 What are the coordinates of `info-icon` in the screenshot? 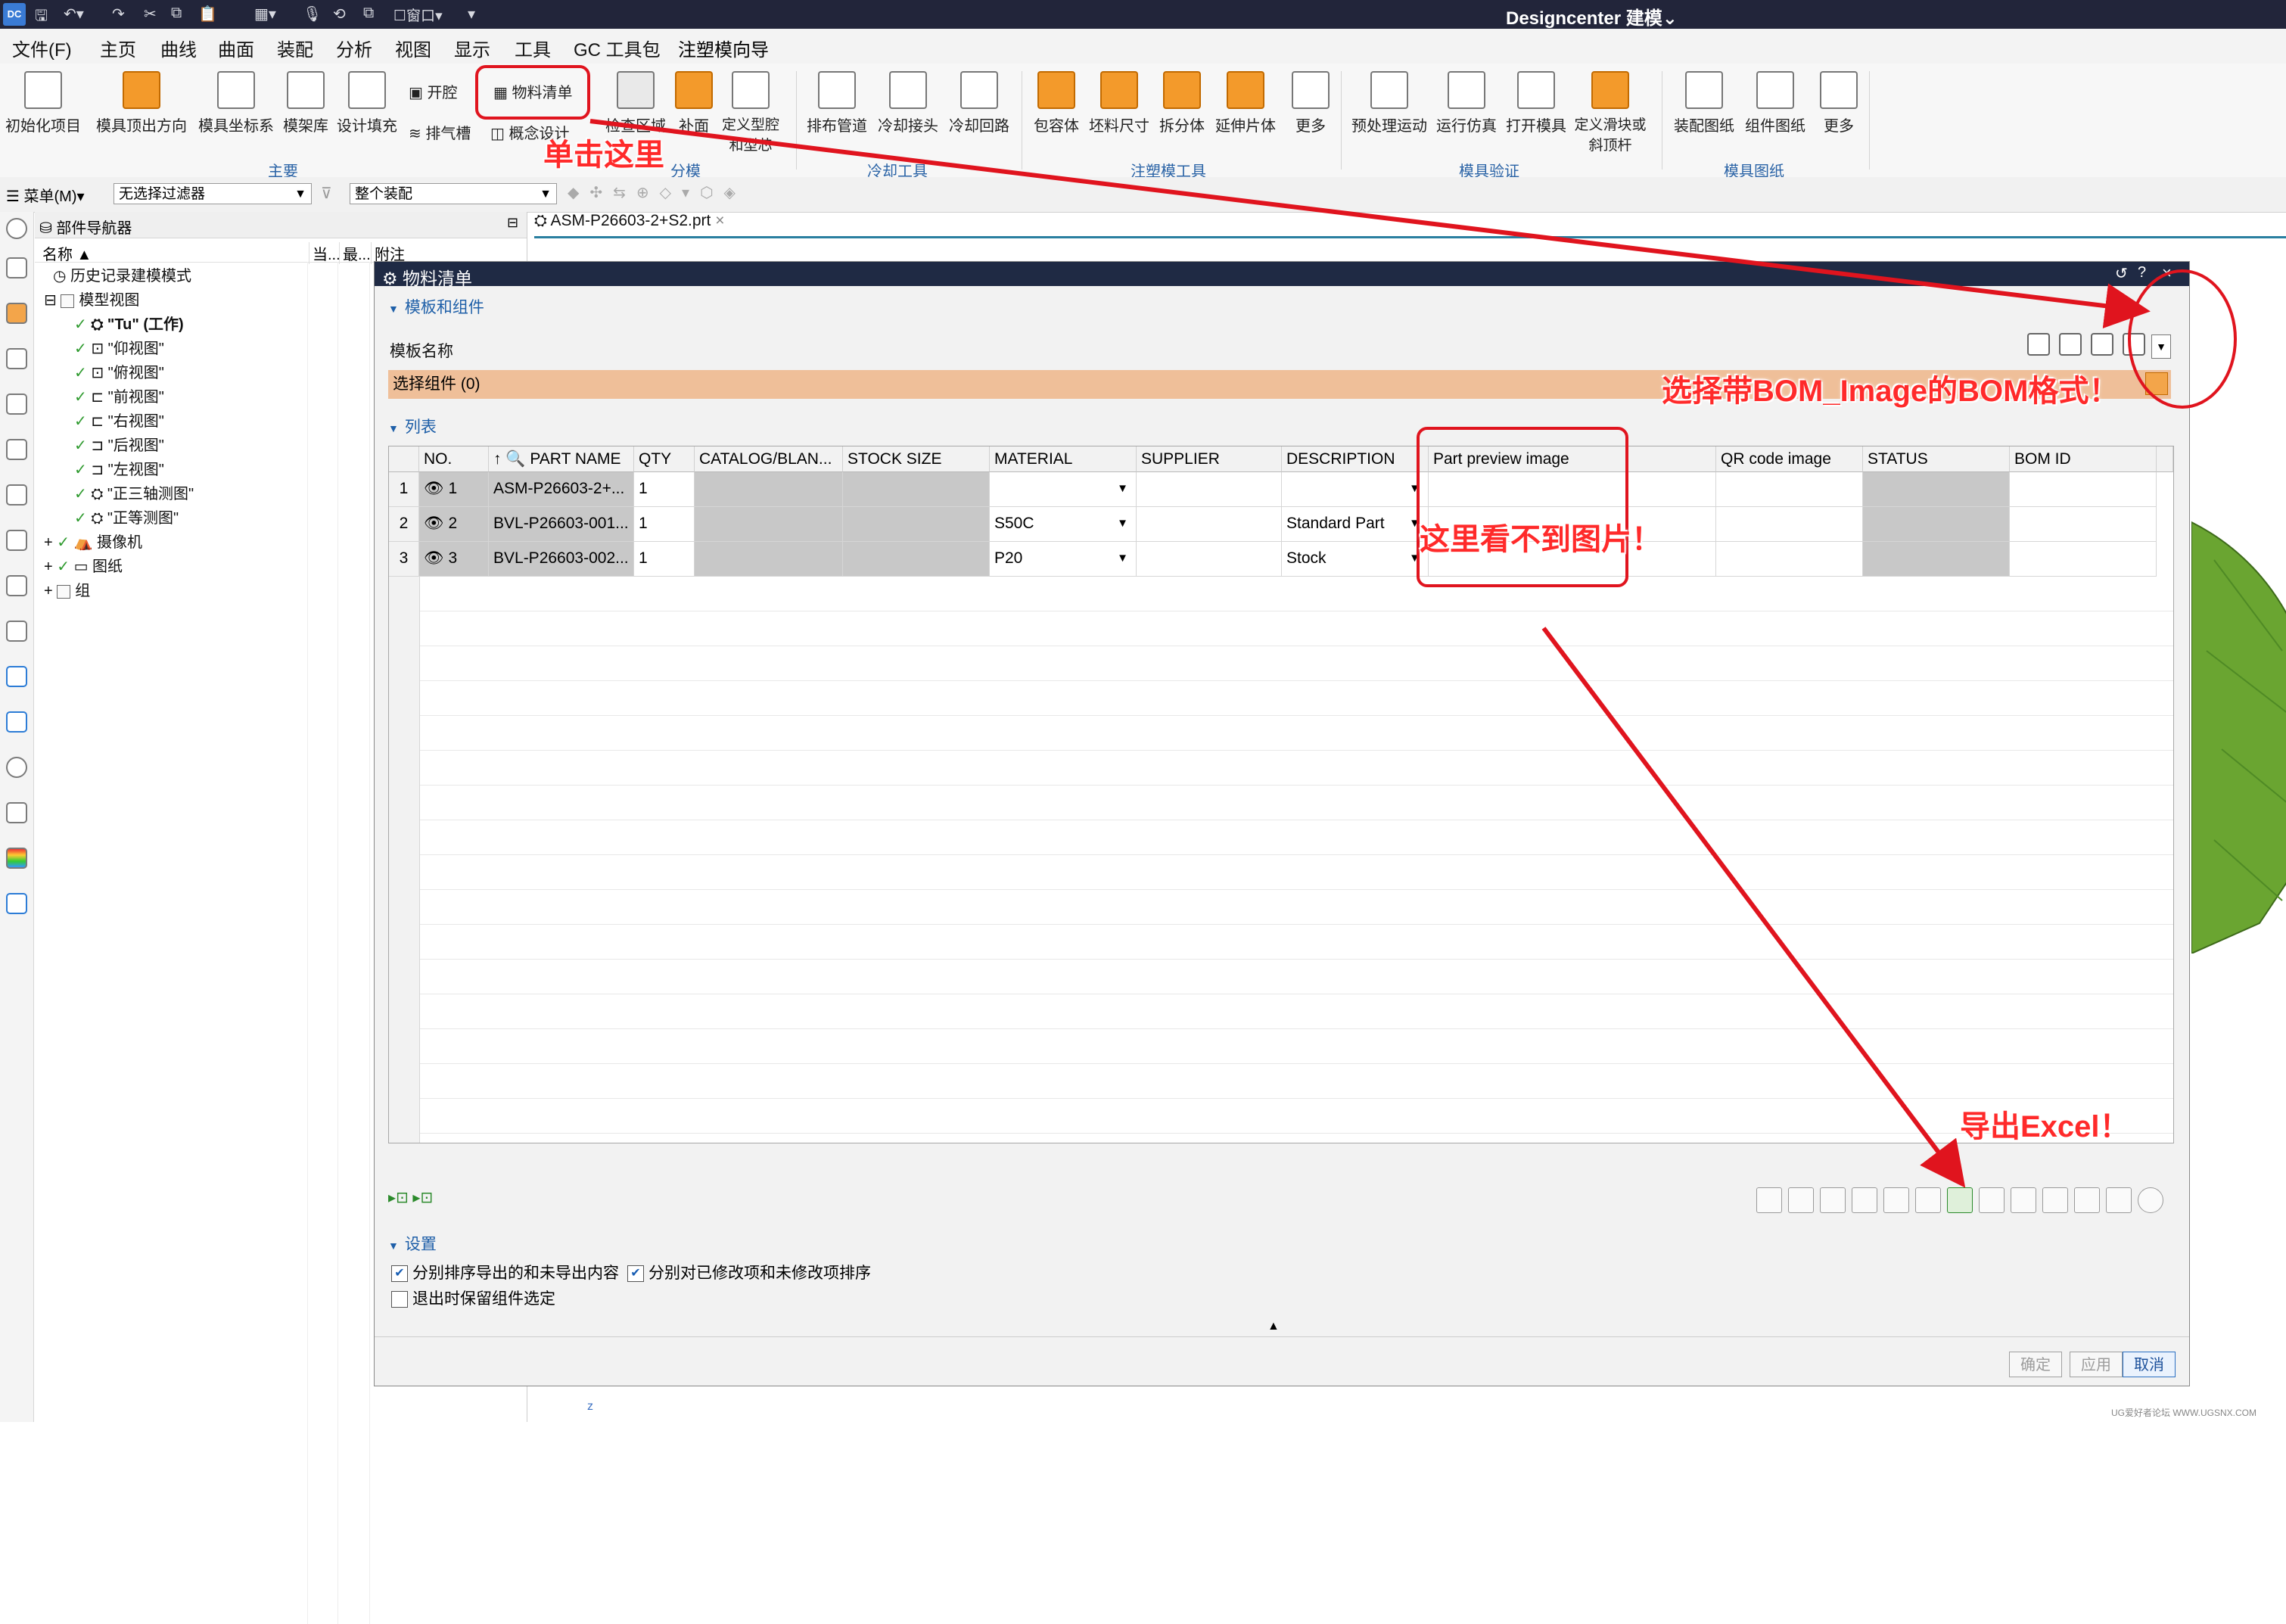 It's located at (16, 676).